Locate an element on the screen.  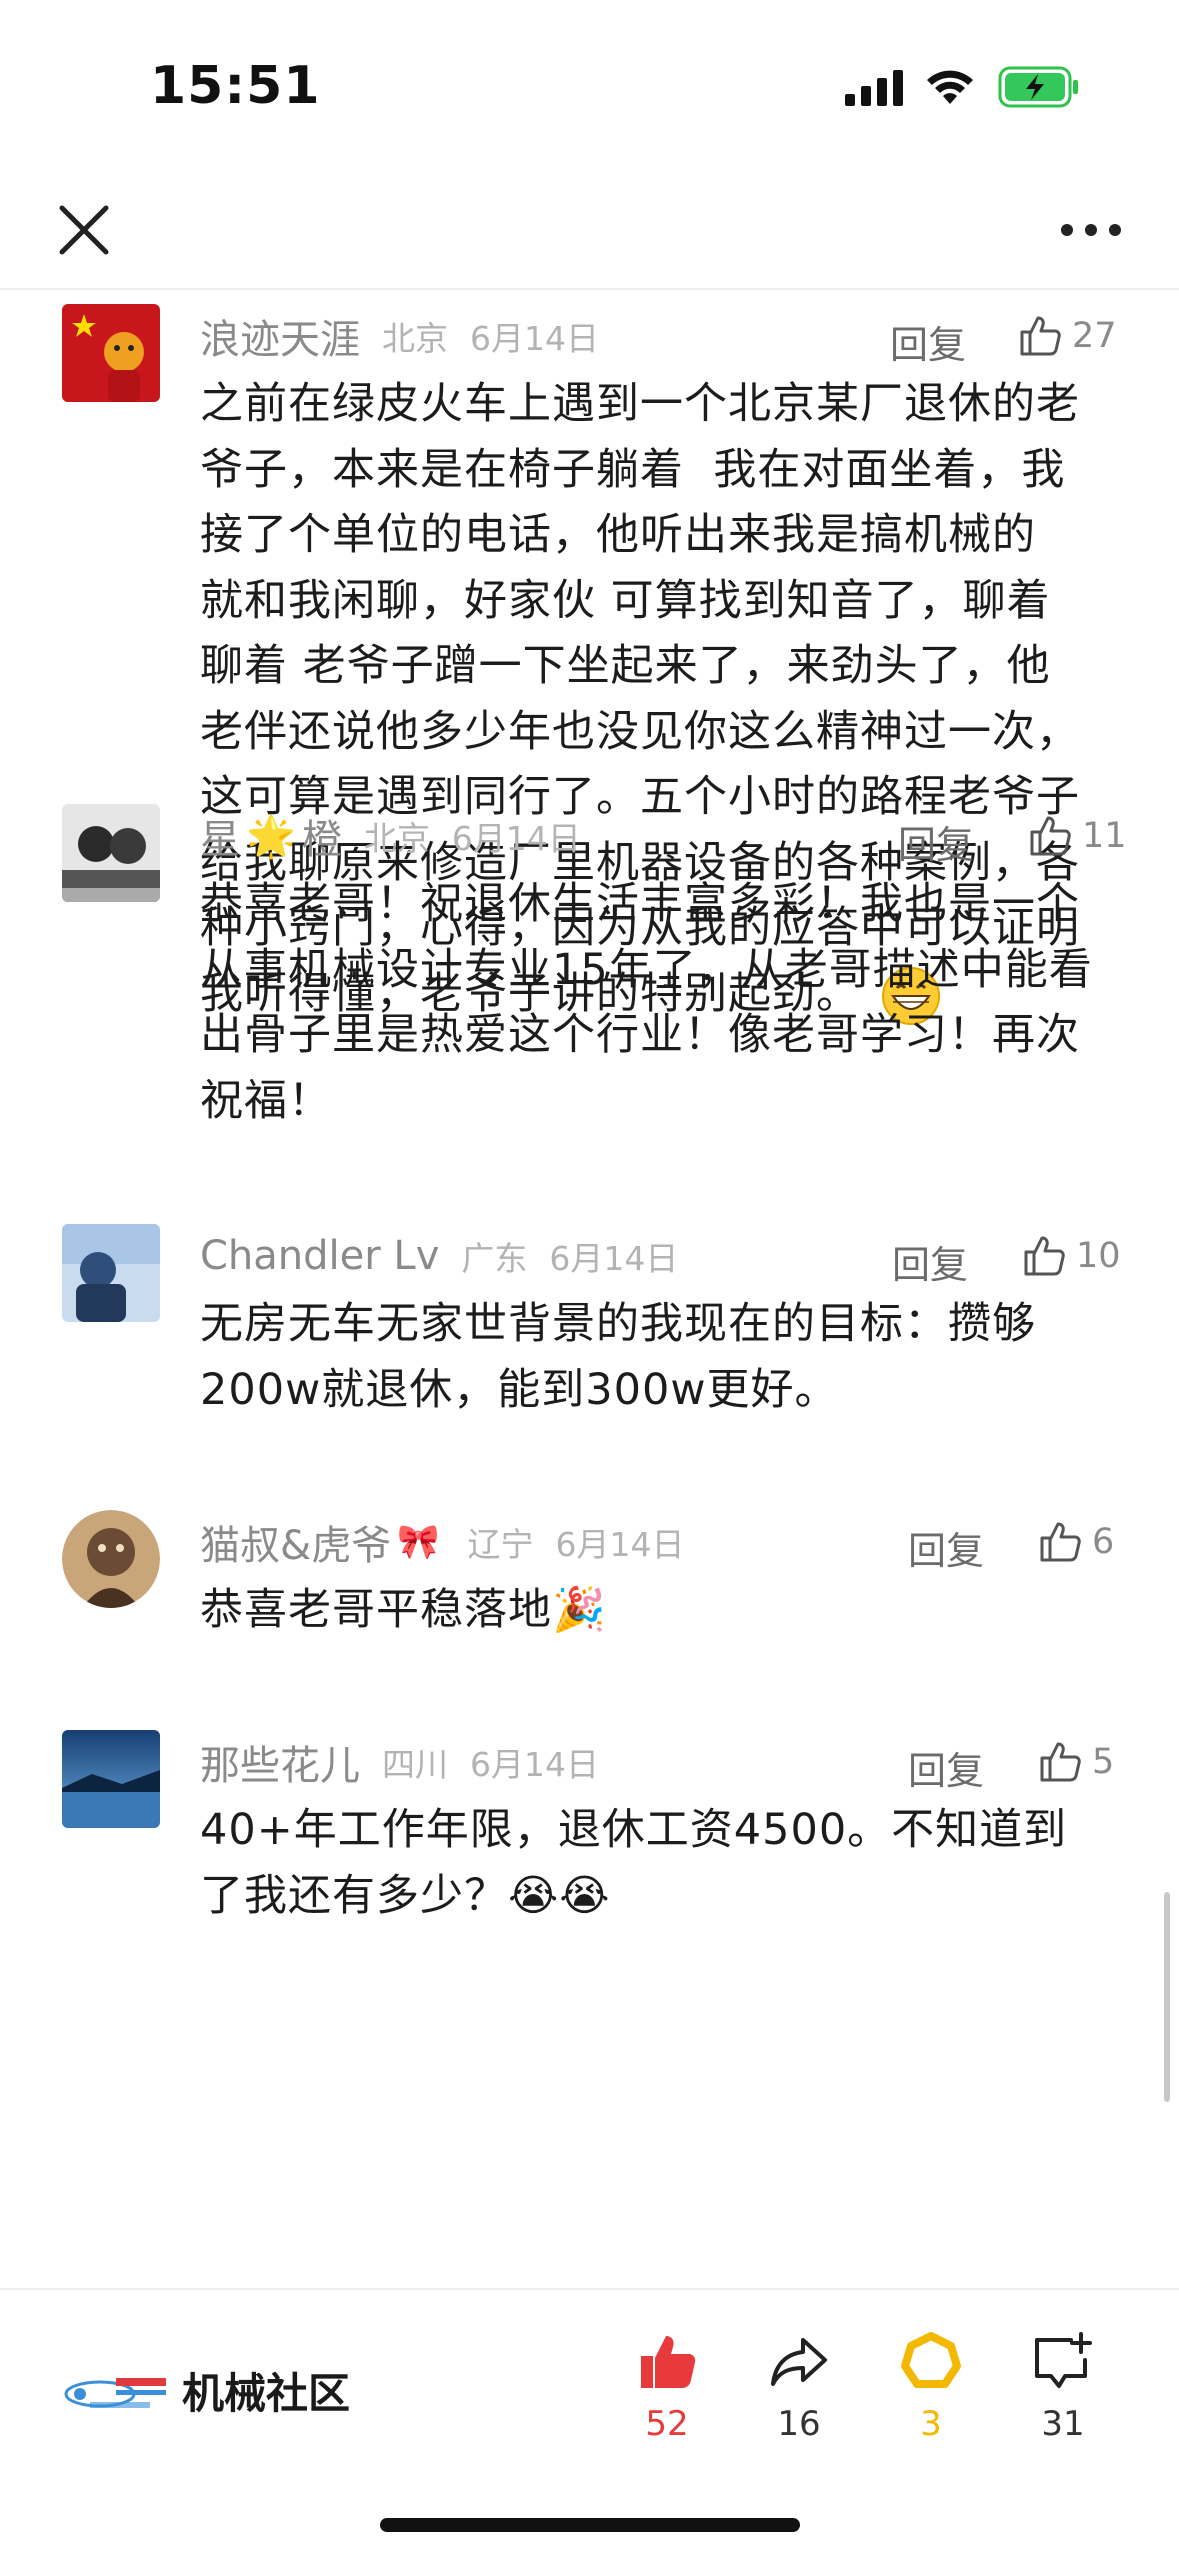
comment-count: 31 is located at coordinates (1063, 2424).